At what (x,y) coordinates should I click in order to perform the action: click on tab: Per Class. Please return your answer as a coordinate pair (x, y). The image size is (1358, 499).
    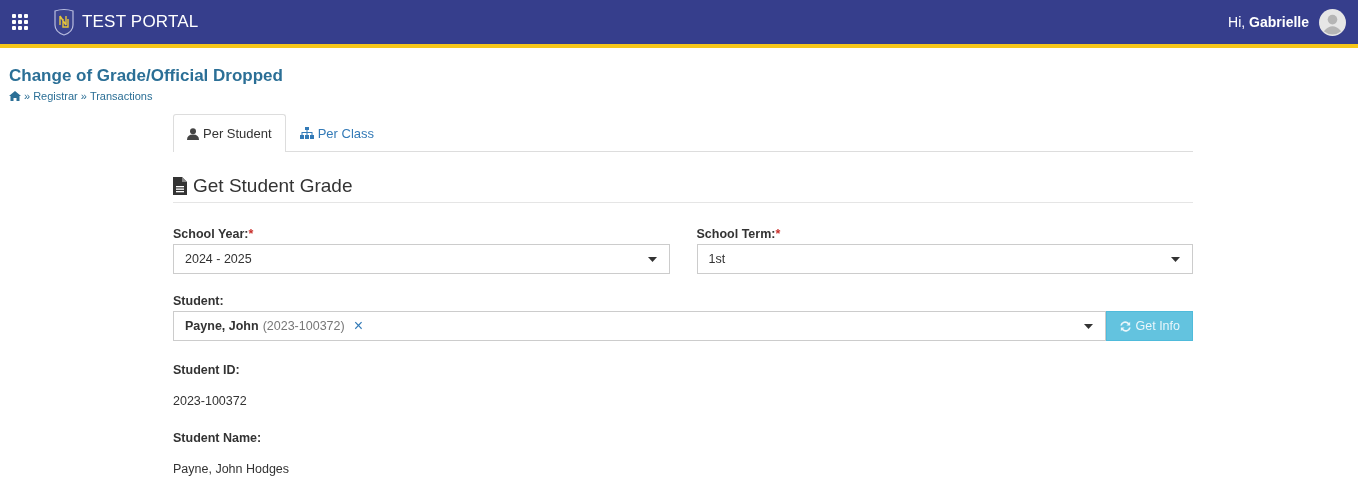
    Looking at the image, I should click on (336, 132).